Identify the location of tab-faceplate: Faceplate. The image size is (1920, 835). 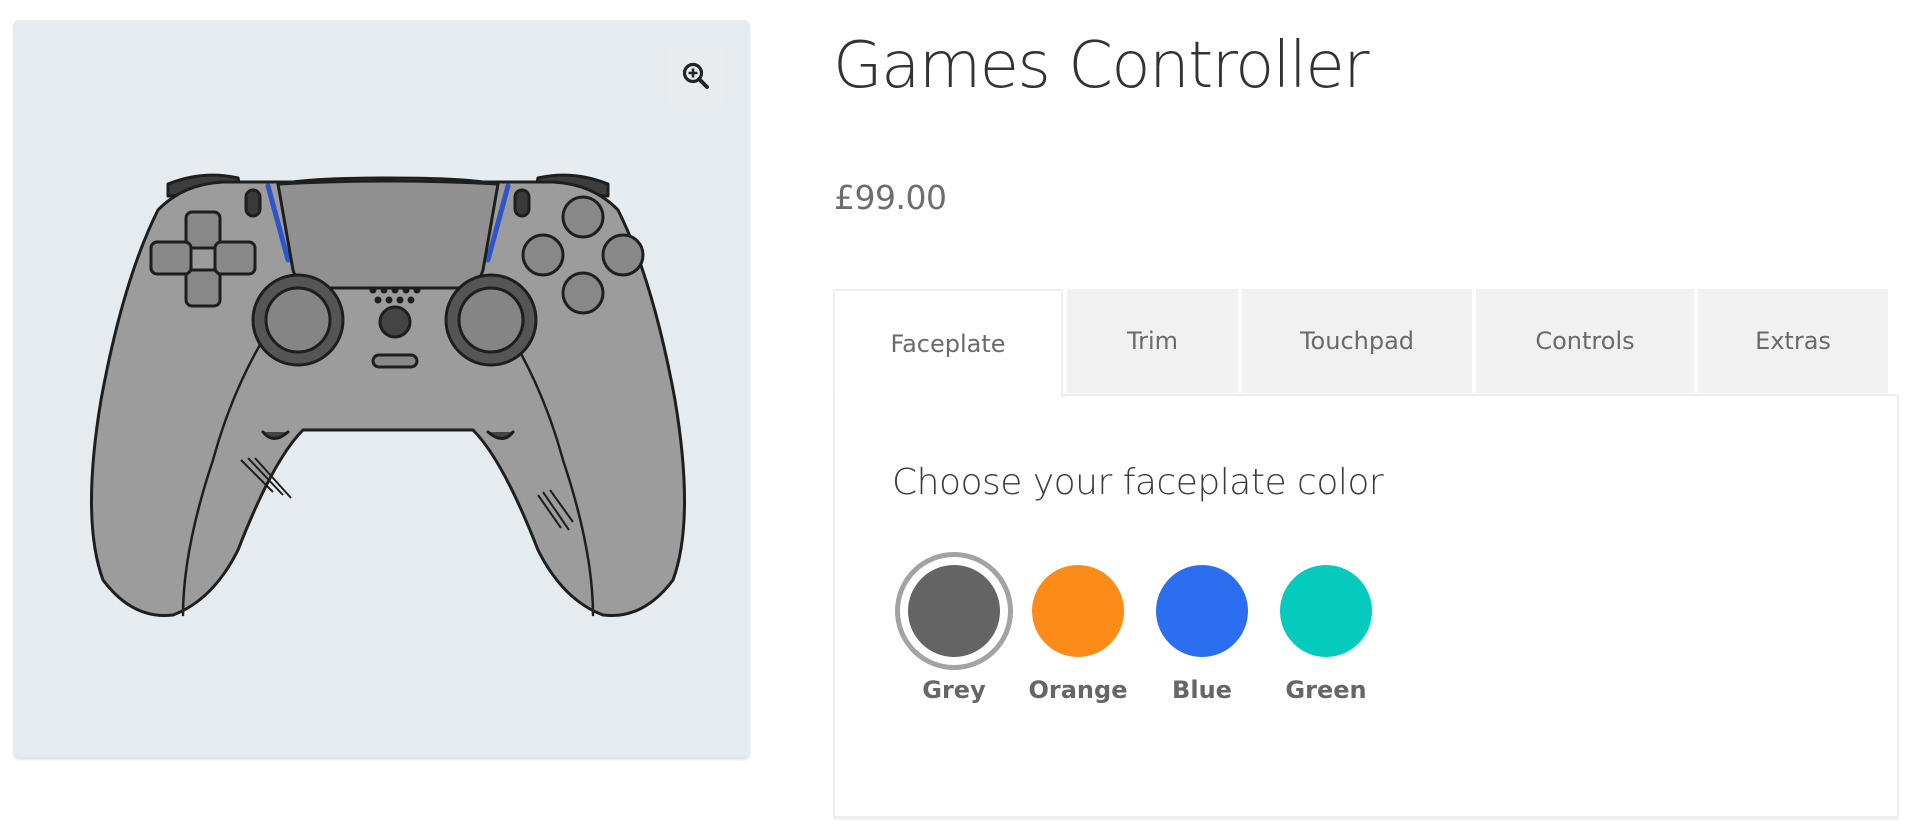
(948, 343).